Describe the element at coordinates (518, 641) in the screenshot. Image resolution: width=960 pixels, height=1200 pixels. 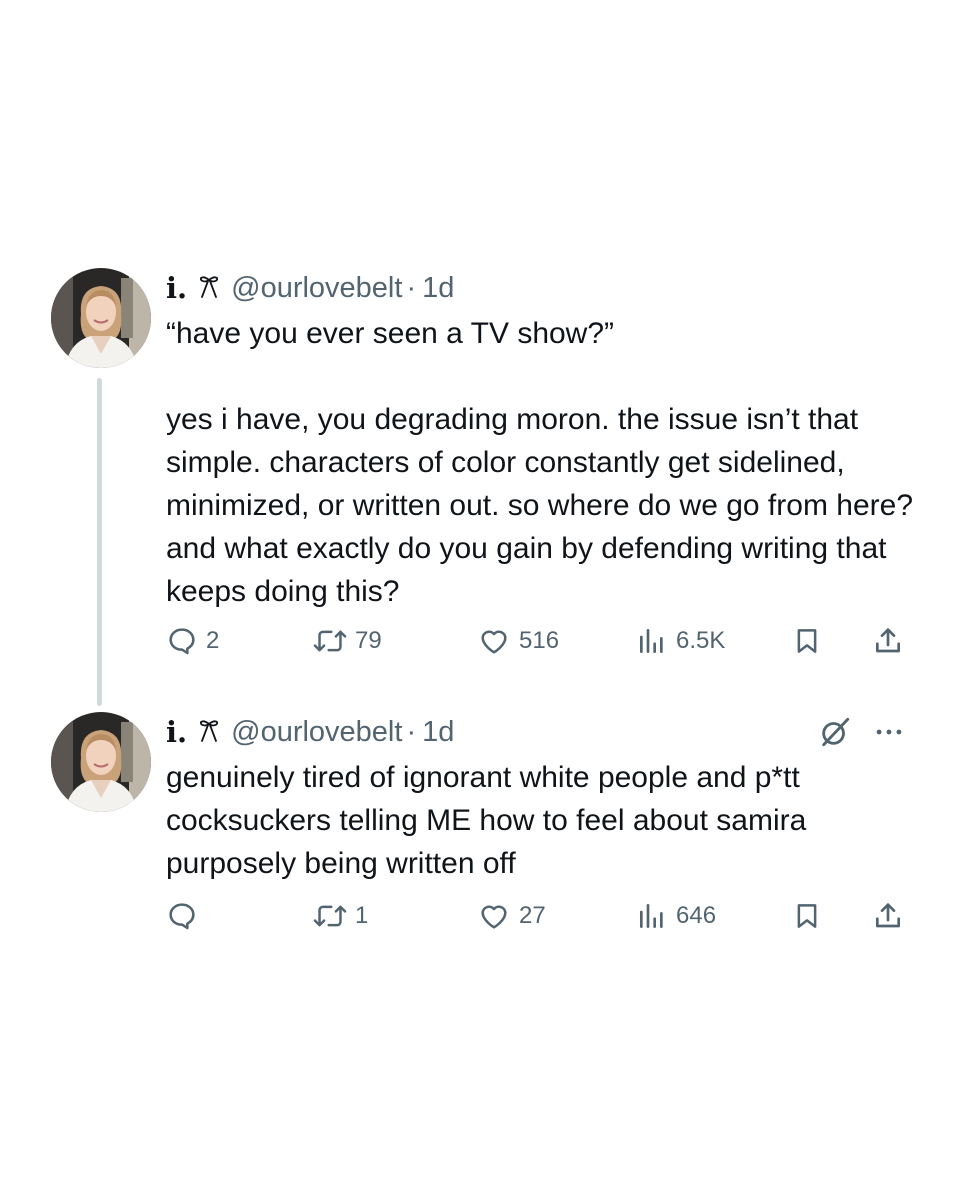
I see `like-button: 516` at that location.